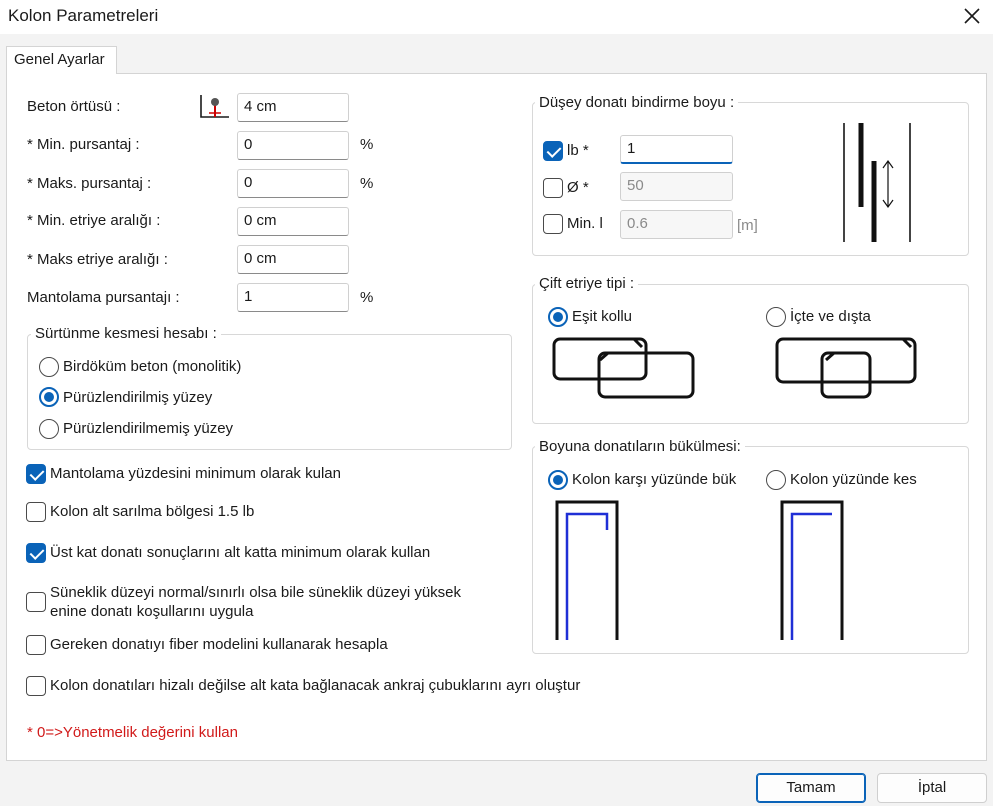 Image resolution: width=993 pixels, height=806 pixels. Describe the element at coordinates (676, 186) in the screenshot. I see `diameter-input: 50` at that location.